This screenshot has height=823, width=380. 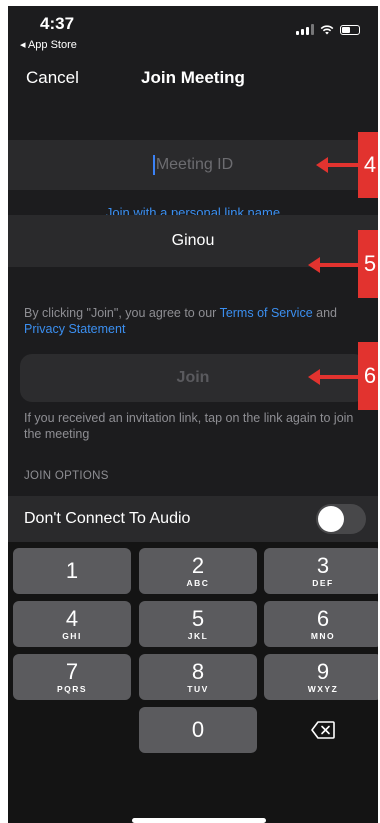 I want to click on annotation-badge-4: 4, so click(x=368, y=165).